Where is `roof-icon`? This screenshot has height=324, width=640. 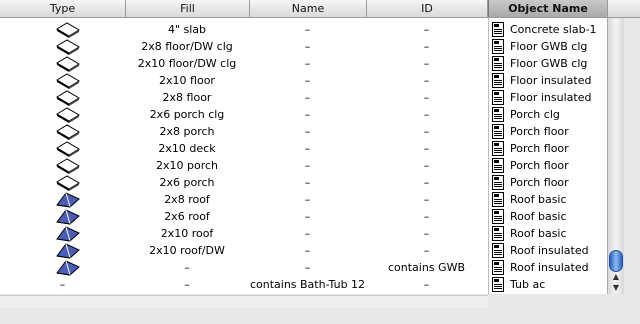 roof-icon is located at coordinates (68, 216).